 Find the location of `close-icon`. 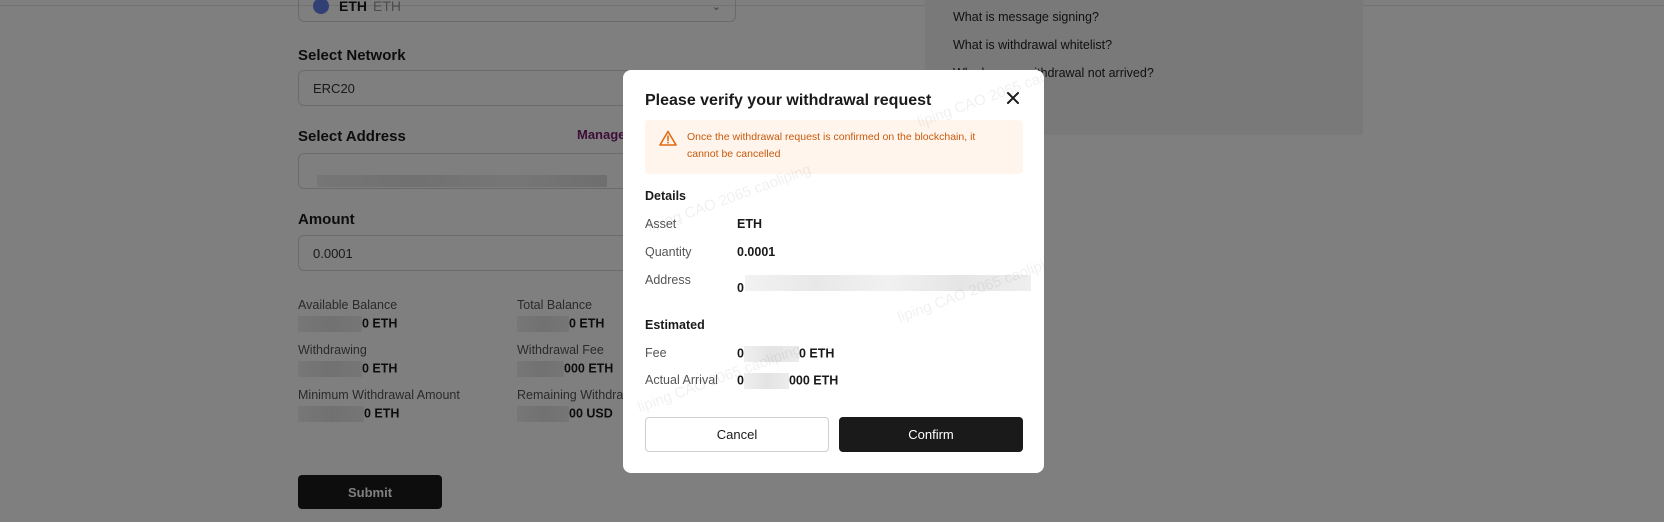

close-icon is located at coordinates (1013, 98).